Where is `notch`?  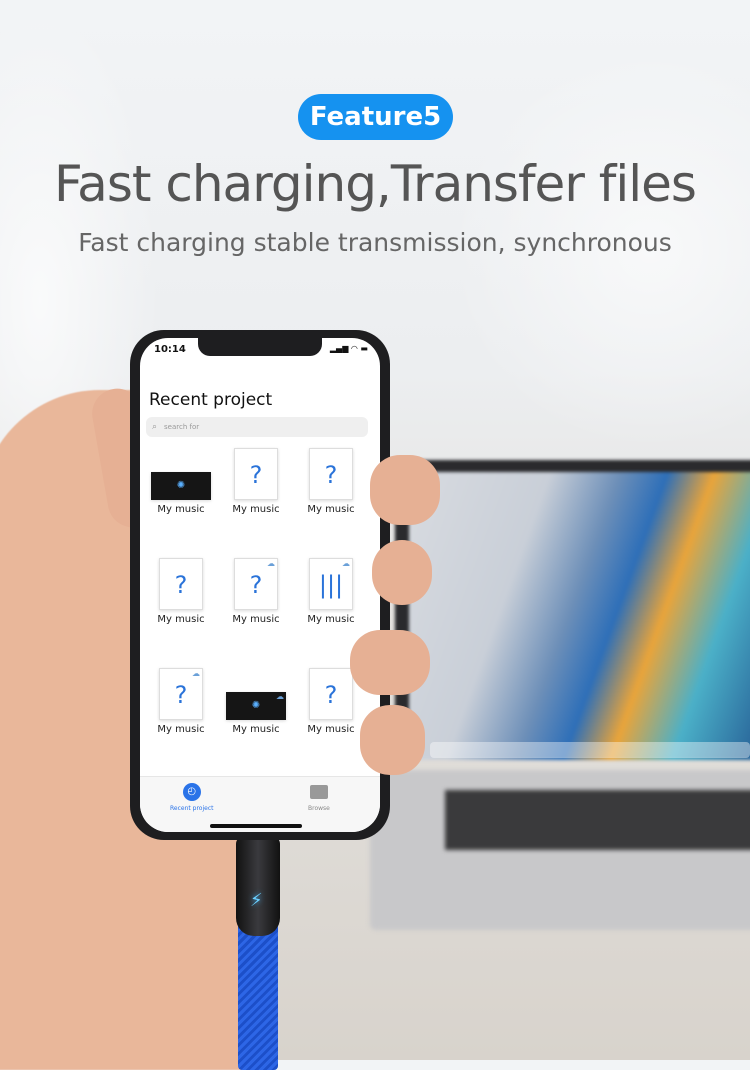
notch is located at coordinates (260, 347).